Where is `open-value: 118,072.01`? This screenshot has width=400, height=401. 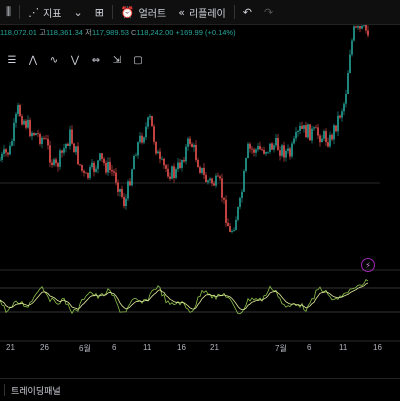
open-value: 118,072.01 is located at coordinates (18, 32).